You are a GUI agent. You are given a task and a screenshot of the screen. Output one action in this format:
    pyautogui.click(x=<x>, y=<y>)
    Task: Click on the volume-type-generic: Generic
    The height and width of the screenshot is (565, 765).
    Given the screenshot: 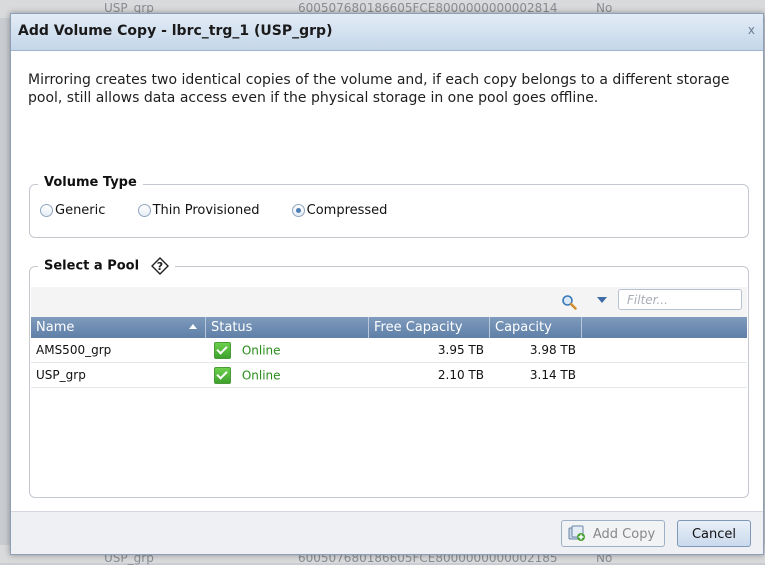 What is the action you would take?
    pyautogui.click(x=72, y=210)
    